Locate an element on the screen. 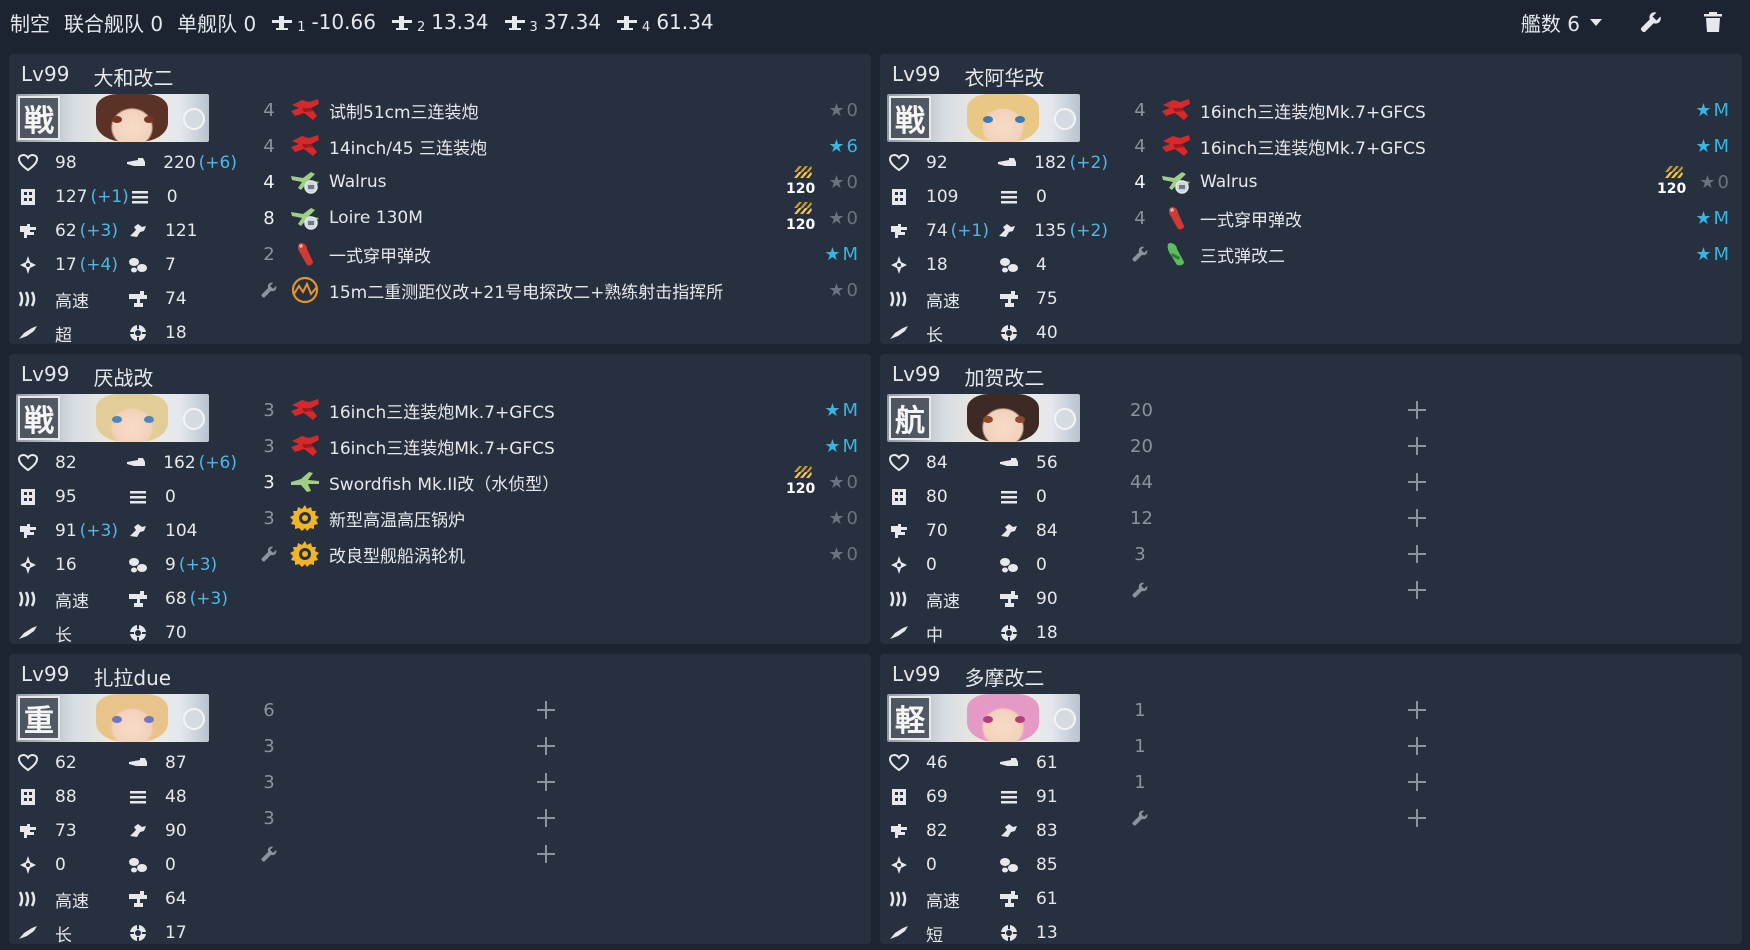 The image size is (1750, 950). reinforcement-slot-wrench-icon is located at coordinates (269, 290).